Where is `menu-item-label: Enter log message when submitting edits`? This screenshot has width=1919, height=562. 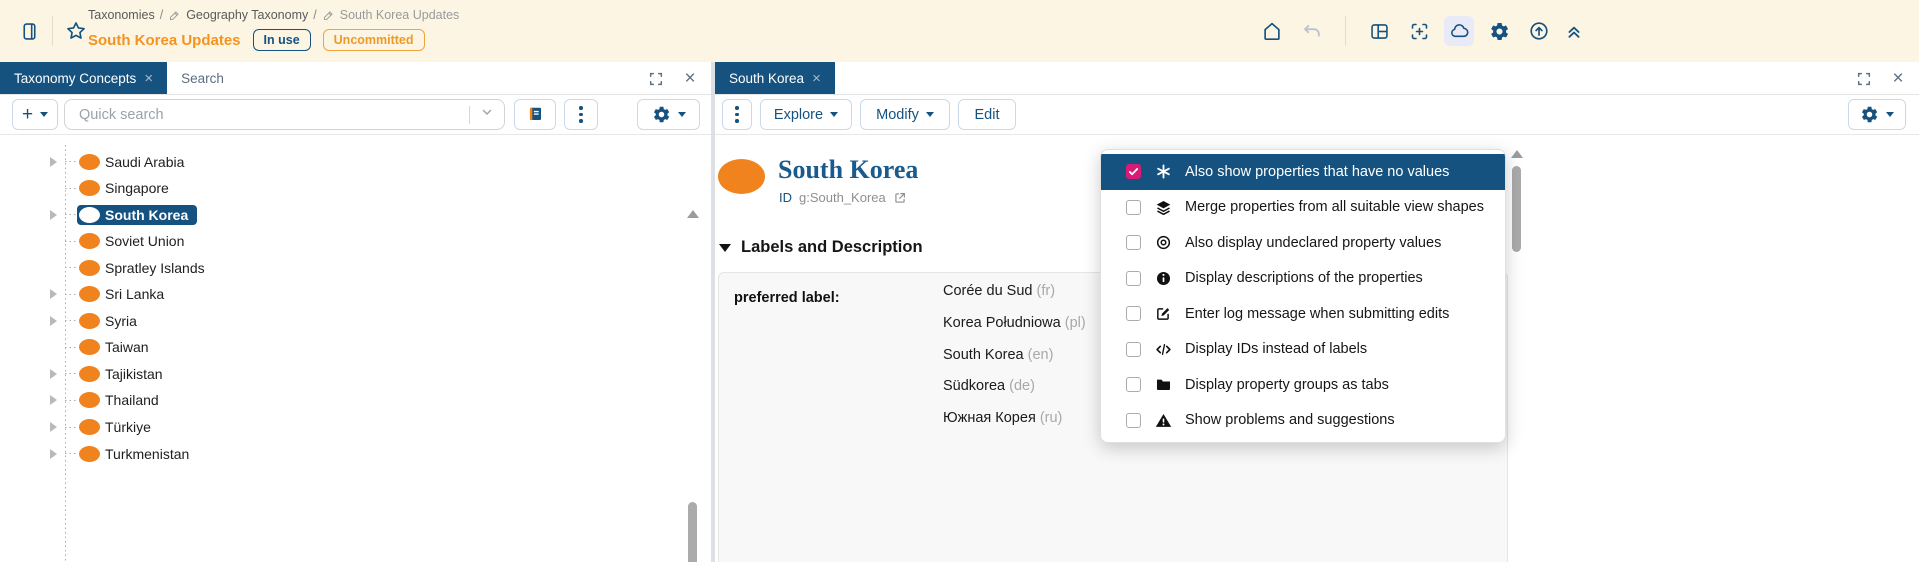 menu-item-label: Enter log message when submitting edits is located at coordinates (1317, 313).